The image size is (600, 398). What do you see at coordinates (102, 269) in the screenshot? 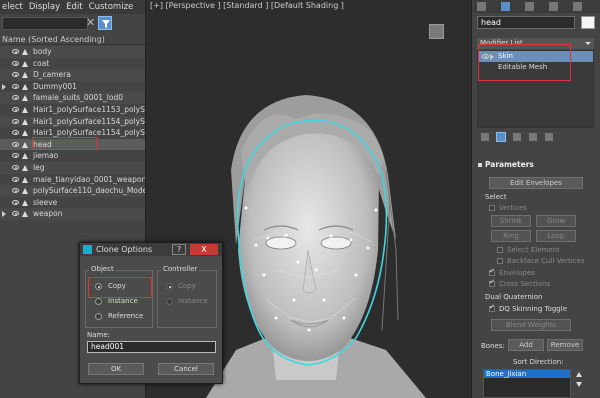
I see `object-group-label: Object` at bounding box center [102, 269].